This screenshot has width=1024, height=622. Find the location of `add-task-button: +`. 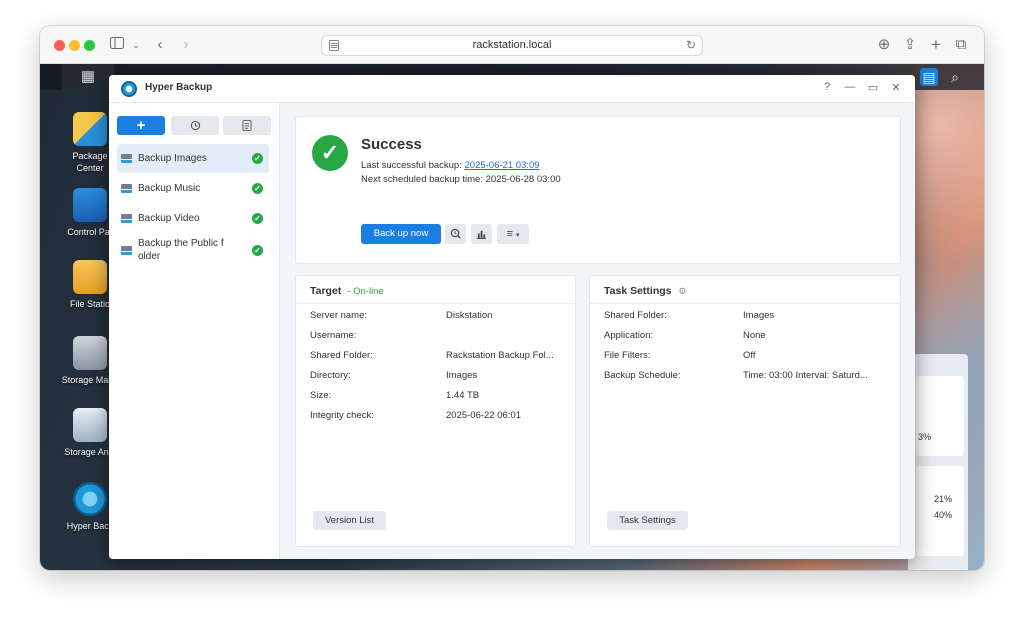

add-task-button: + is located at coordinates (141, 125).